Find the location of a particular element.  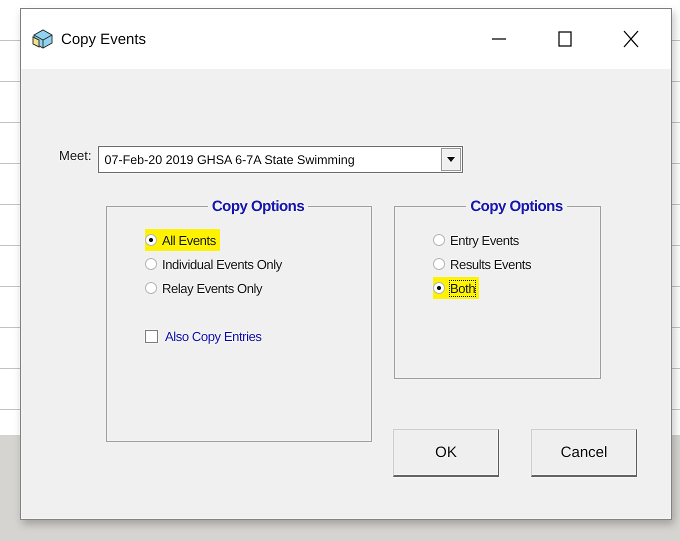

option-label: All Events is located at coordinates (189, 240).